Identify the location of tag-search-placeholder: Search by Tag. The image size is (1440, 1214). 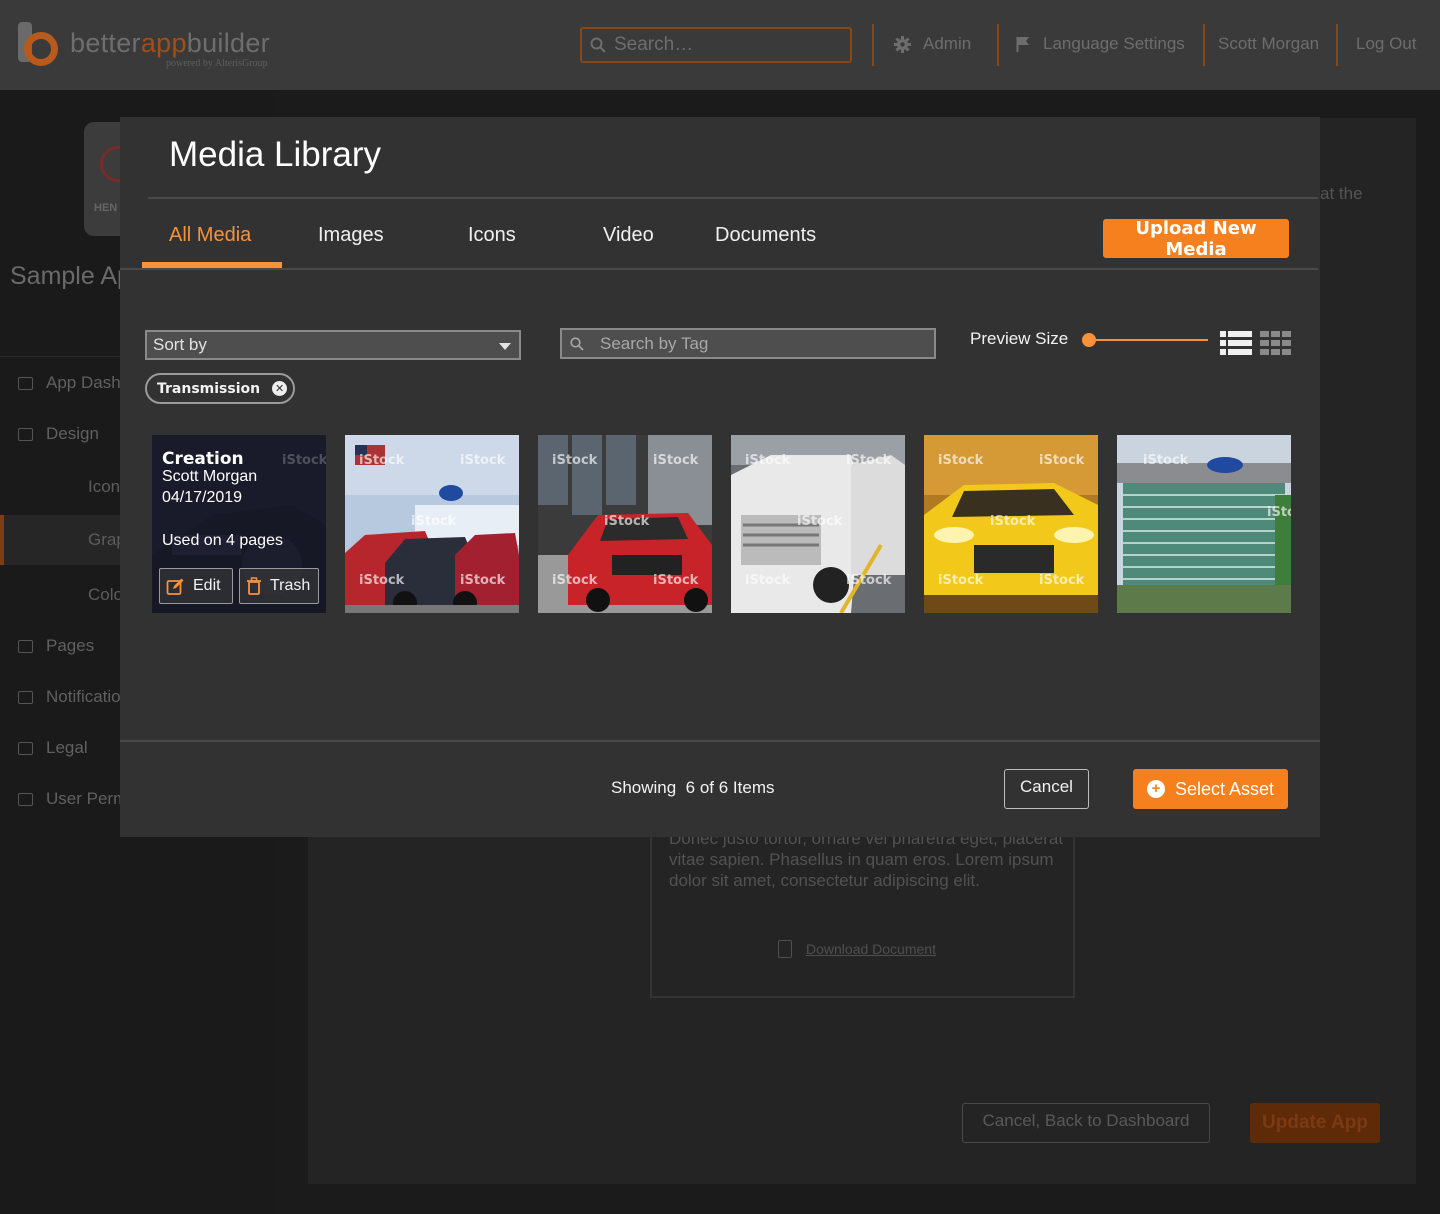
(654, 343).